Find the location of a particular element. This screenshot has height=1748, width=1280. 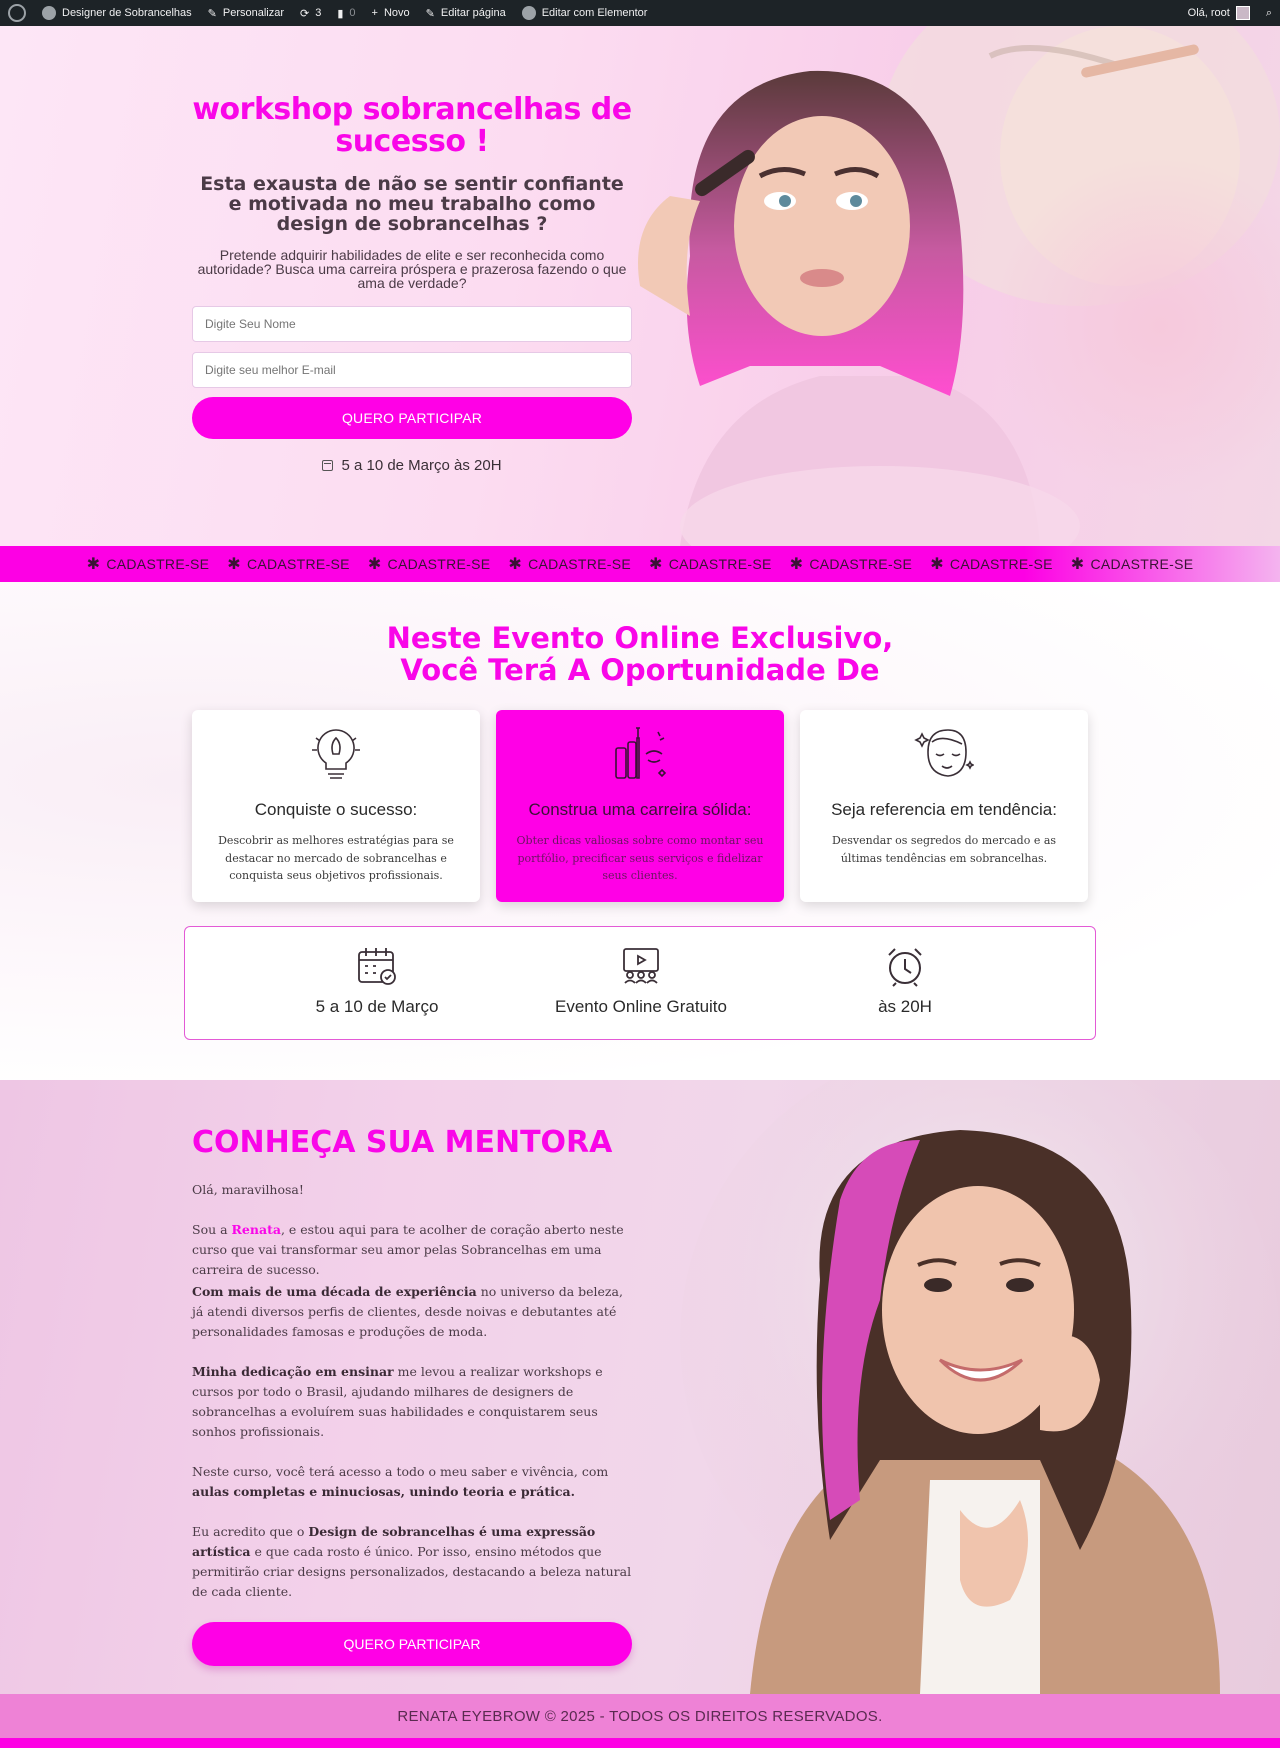

account-menu: Olá, root is located at coordinates (1219, 13).